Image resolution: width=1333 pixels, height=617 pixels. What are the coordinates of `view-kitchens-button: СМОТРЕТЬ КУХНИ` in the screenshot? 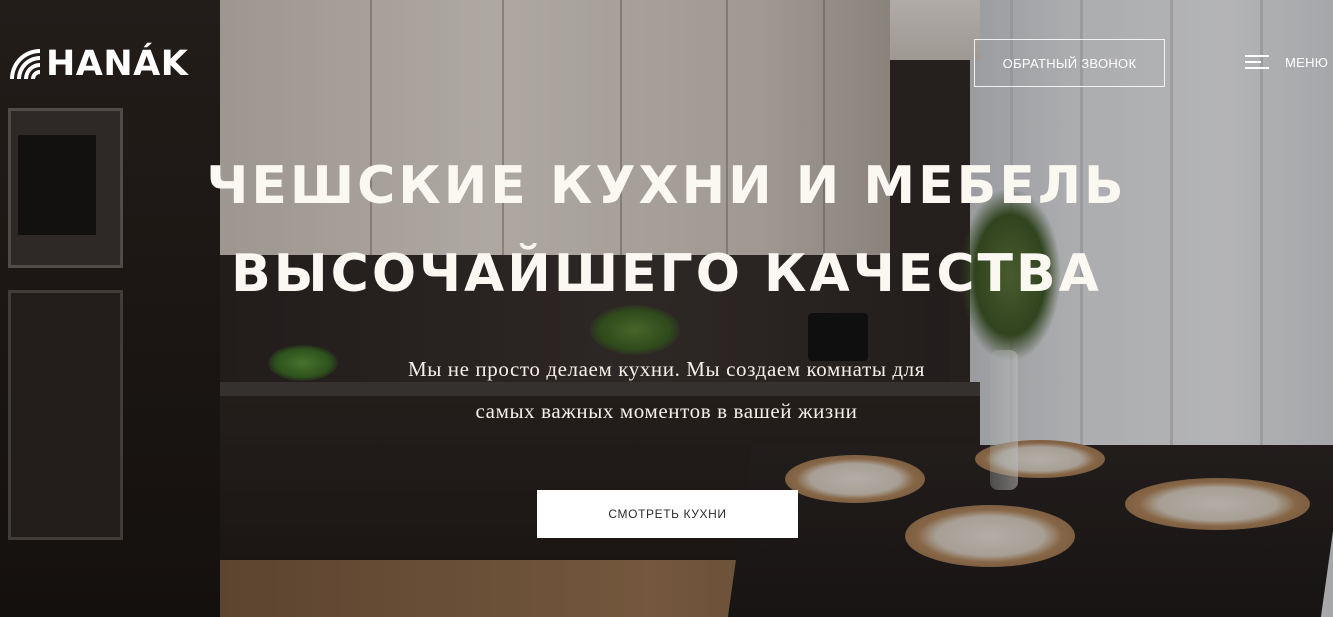 It's located at (667, 514).